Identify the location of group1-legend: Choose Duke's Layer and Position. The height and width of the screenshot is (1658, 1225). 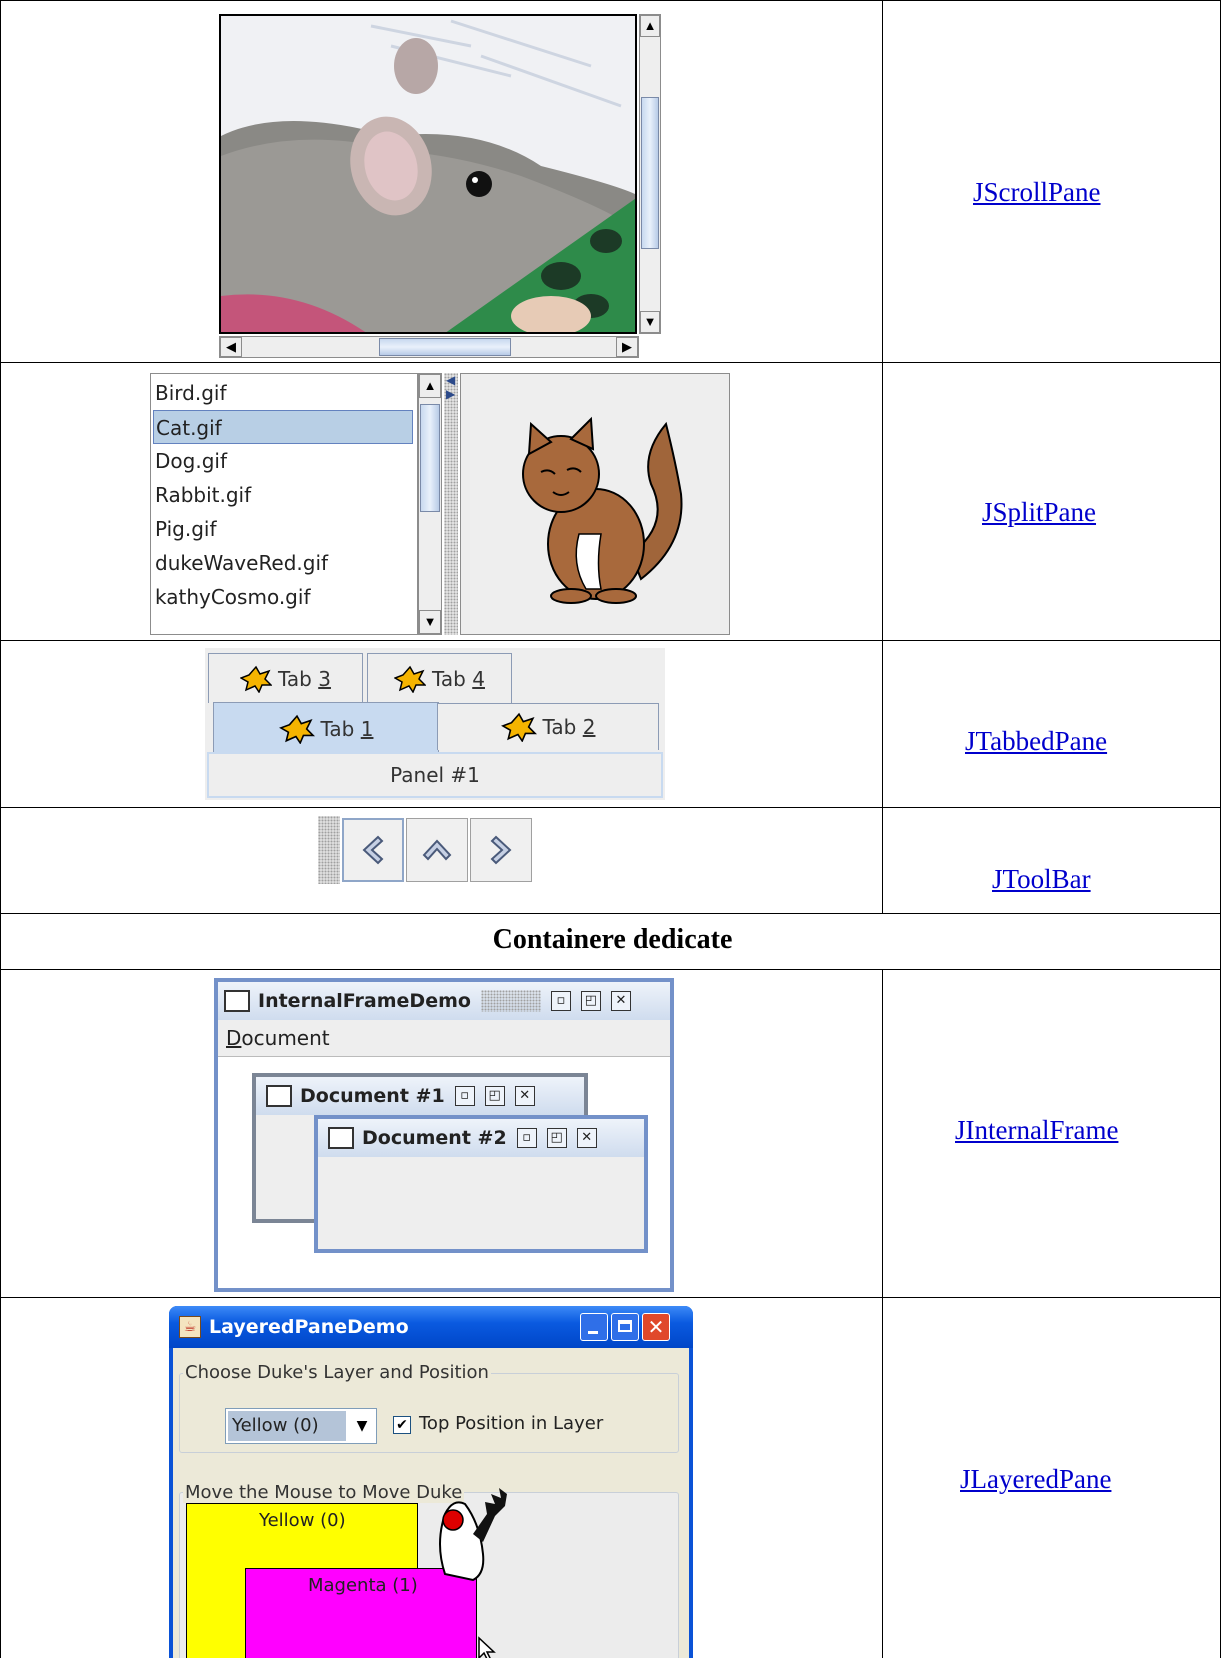
(337, 1372).